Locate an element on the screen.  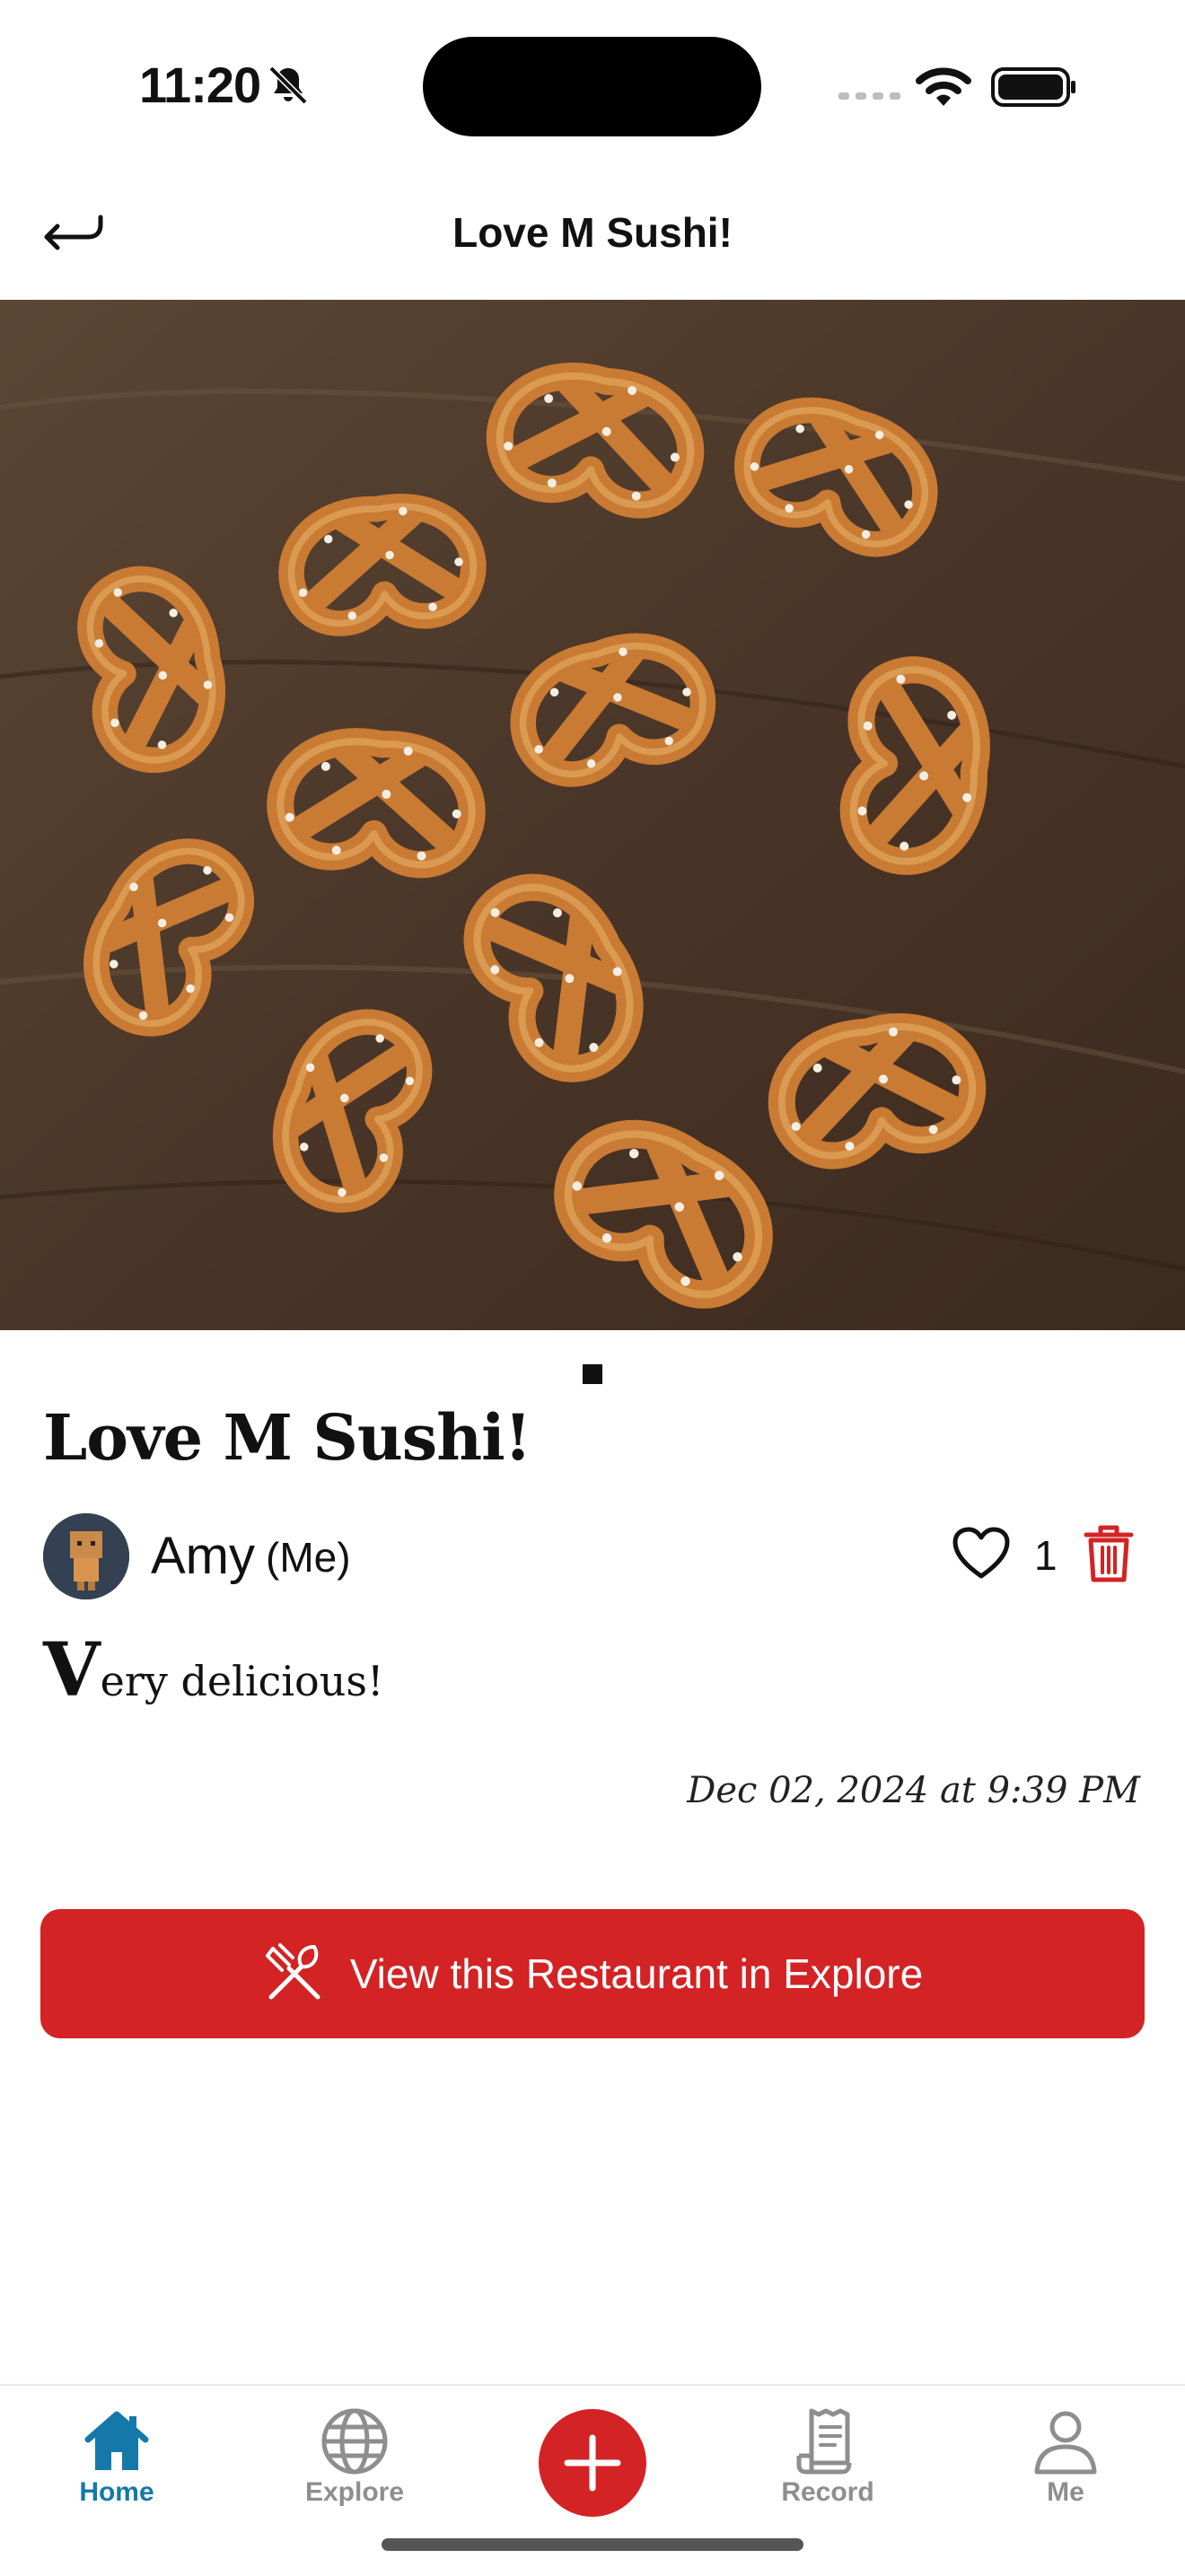
trash-icon is located at coordinates (1109, 1553).